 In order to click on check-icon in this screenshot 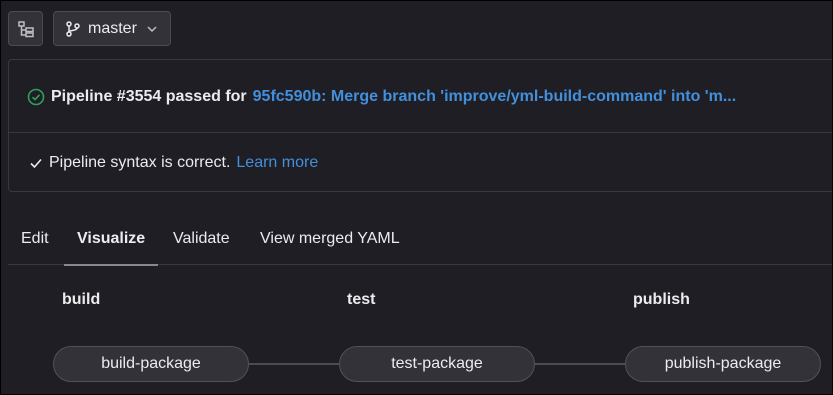, I will do `click(36, 163)`.